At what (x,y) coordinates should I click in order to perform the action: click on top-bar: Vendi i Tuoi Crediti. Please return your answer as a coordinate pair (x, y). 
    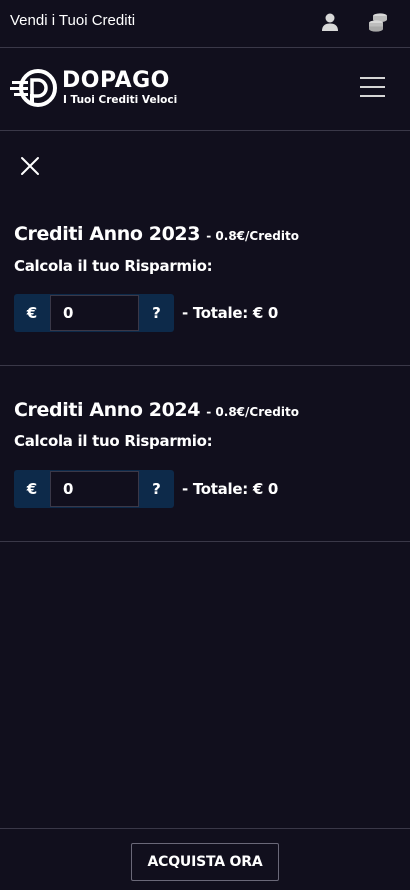
    Looking at the image, I should click on (205, 24).